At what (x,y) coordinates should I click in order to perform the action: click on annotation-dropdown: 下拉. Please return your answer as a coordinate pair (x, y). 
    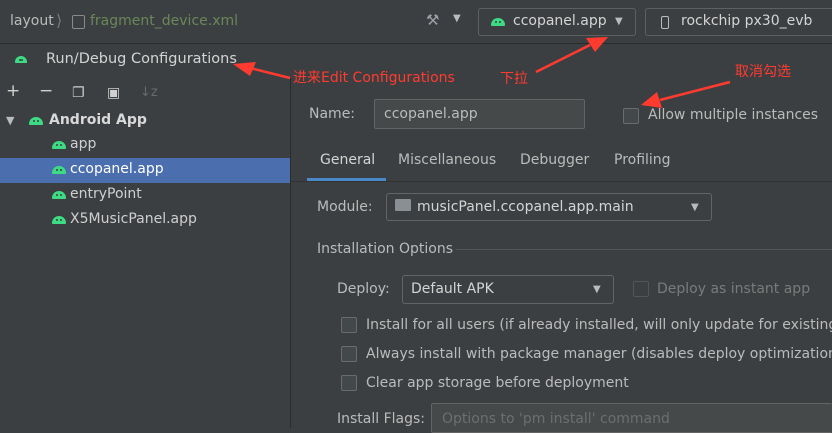
    Looking at the image, I should click on (514, 79).